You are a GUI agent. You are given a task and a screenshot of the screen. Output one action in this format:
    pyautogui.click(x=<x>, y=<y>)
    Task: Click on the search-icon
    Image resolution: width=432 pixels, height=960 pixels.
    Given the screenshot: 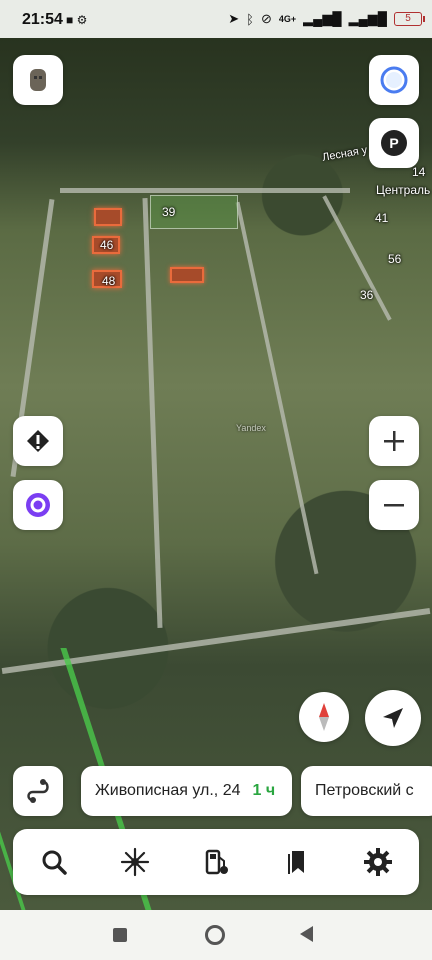 What is the action you would take?
    pyautogui.click(x=54, y=862)
    